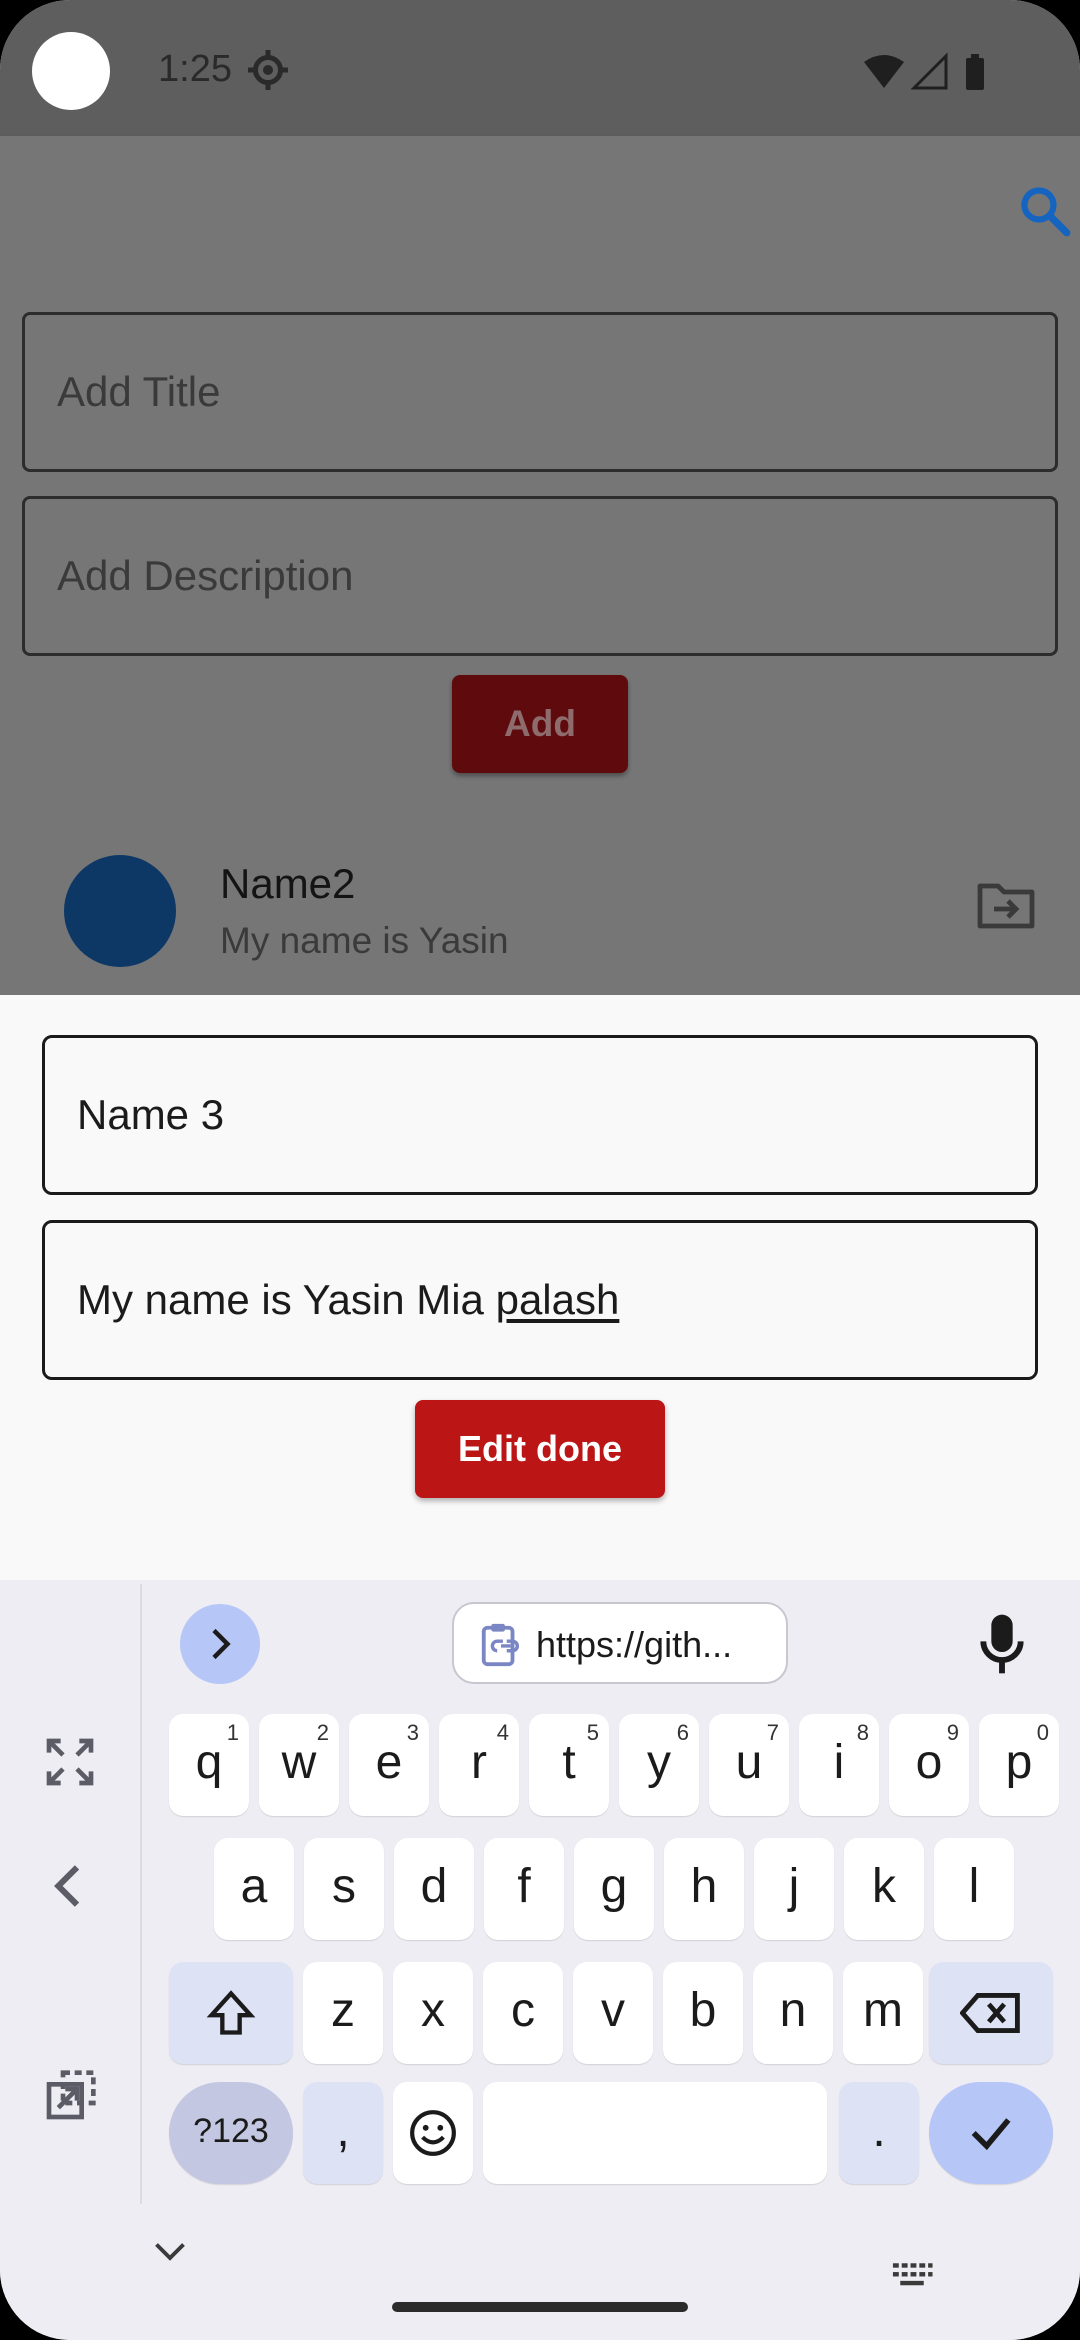 Image resolution: width=1080 pixels, height=2340 pixels. Describe the element at coordinates (120, 911) in the screenshot. I see `avatar` at that location.